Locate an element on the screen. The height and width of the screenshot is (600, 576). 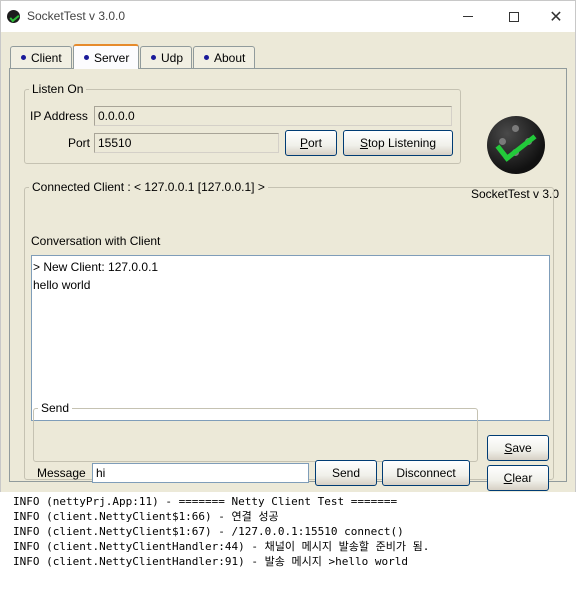
tab-udp: Udp is located at coordinates (166, 57).